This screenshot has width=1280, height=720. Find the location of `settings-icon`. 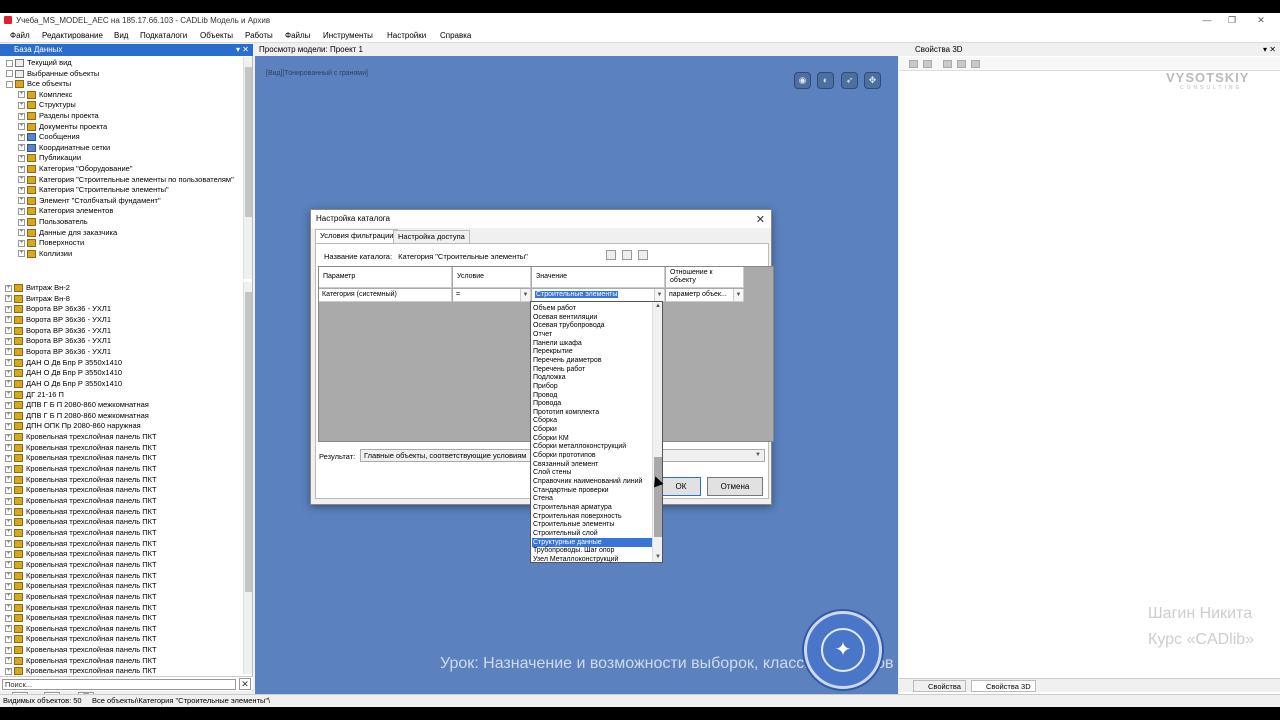

settings-icon is located at coordinates (975, 64).